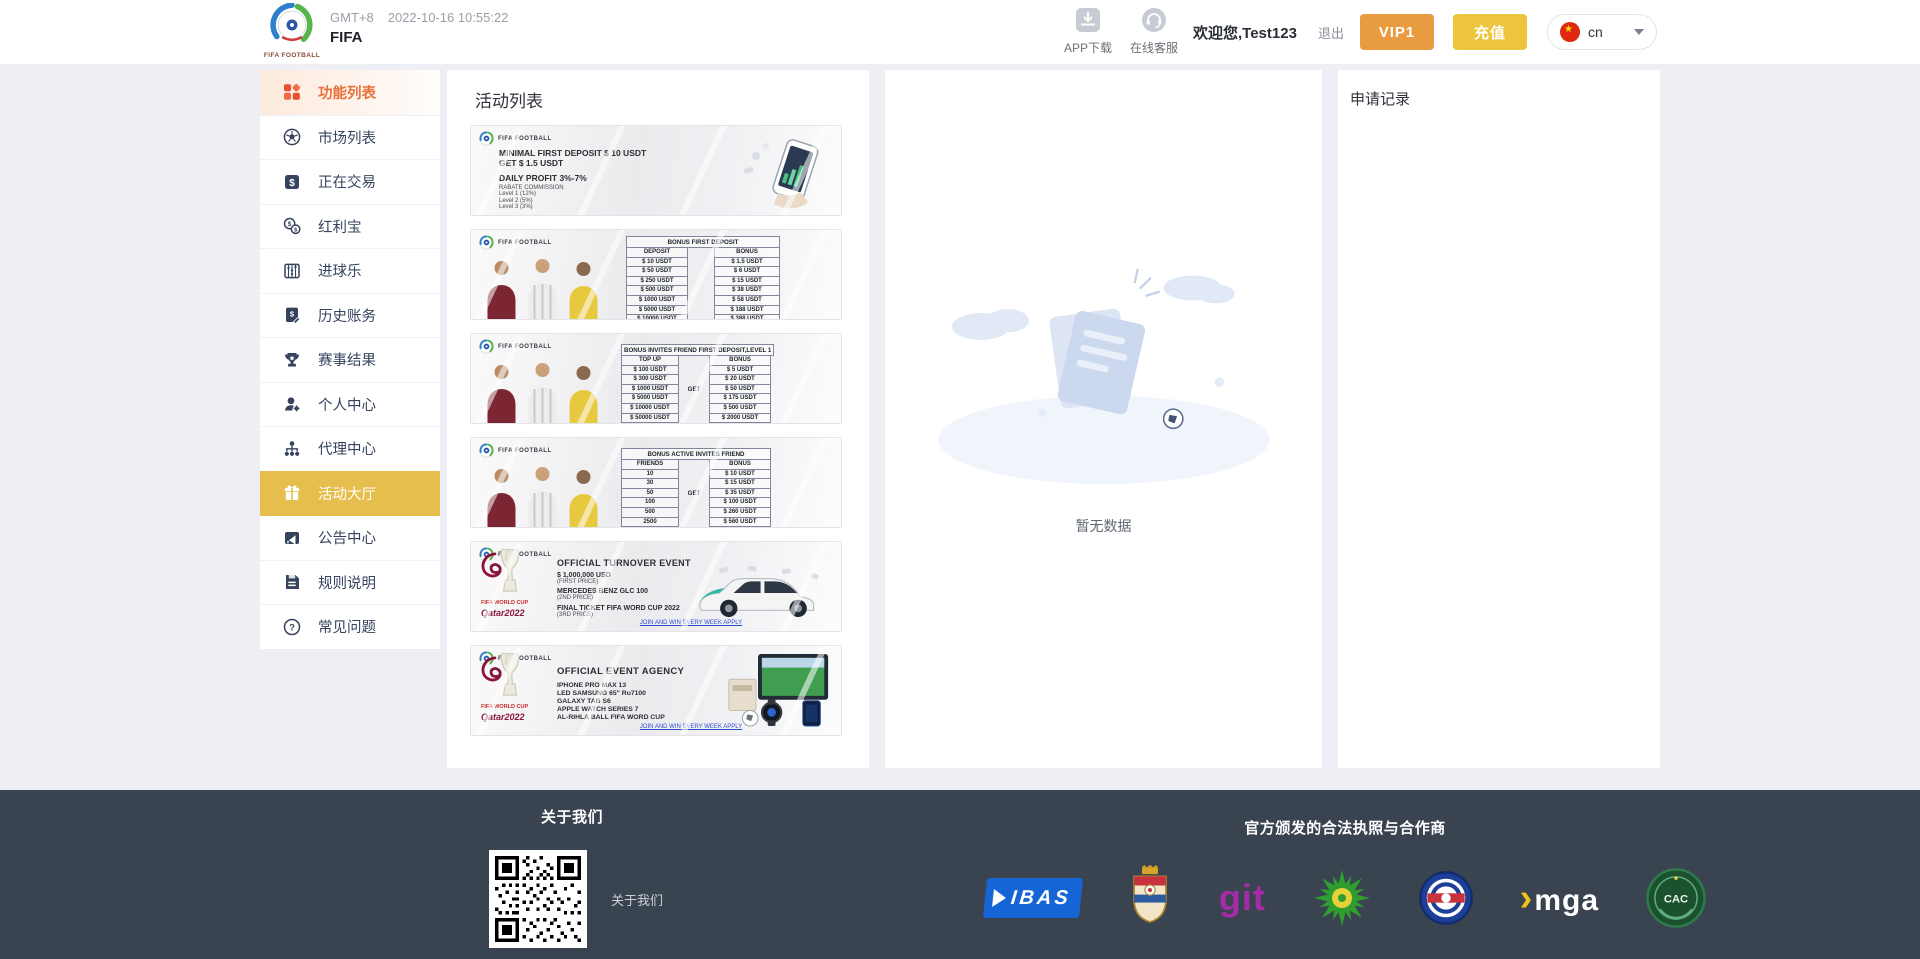 The height and width of the screenshot is (959, 1920). I want to click on activity-list-title: 活动列表, so click(509, 101).